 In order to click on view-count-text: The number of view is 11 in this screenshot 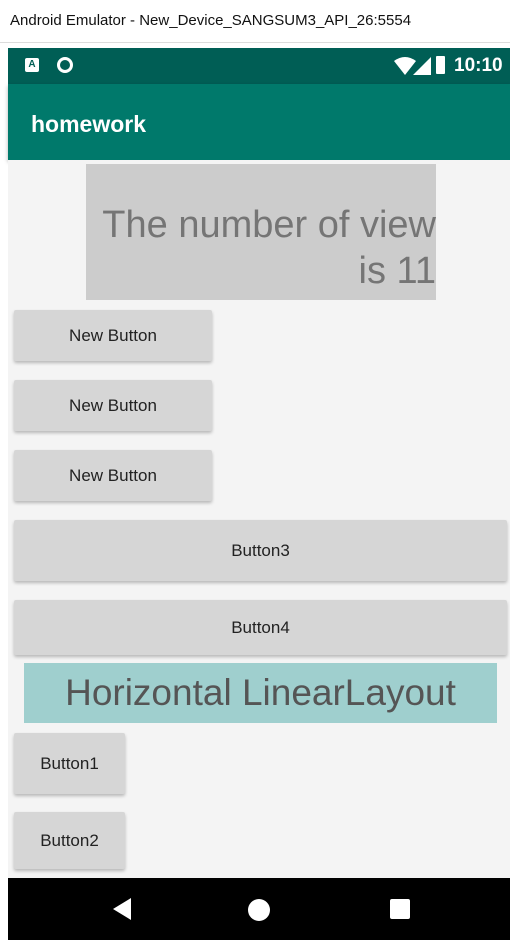, I will do `click(269, 248)`.